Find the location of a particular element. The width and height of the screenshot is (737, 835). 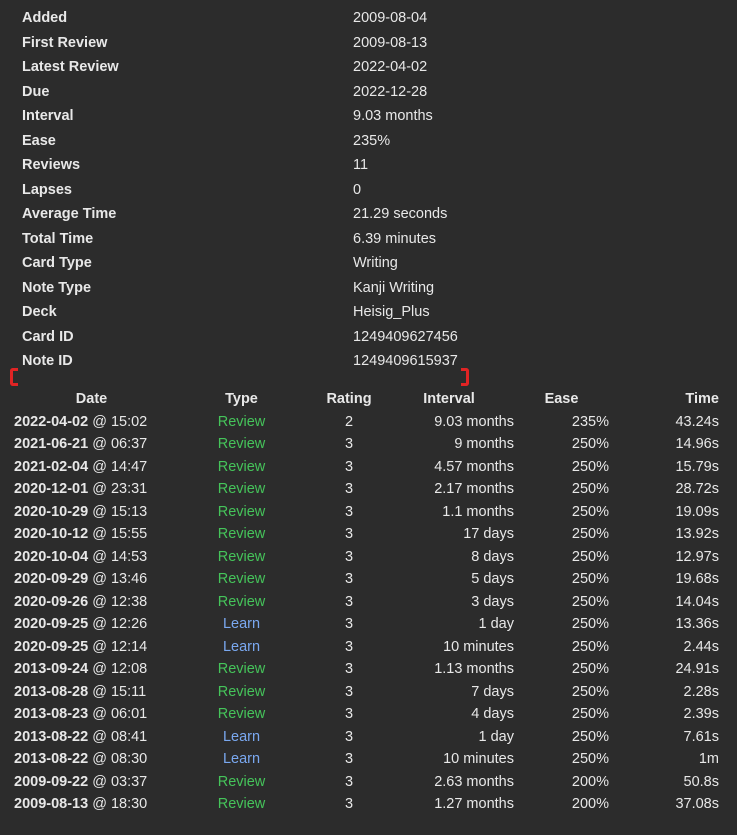

column-header-date: Date is located at coordinates (91, 399).